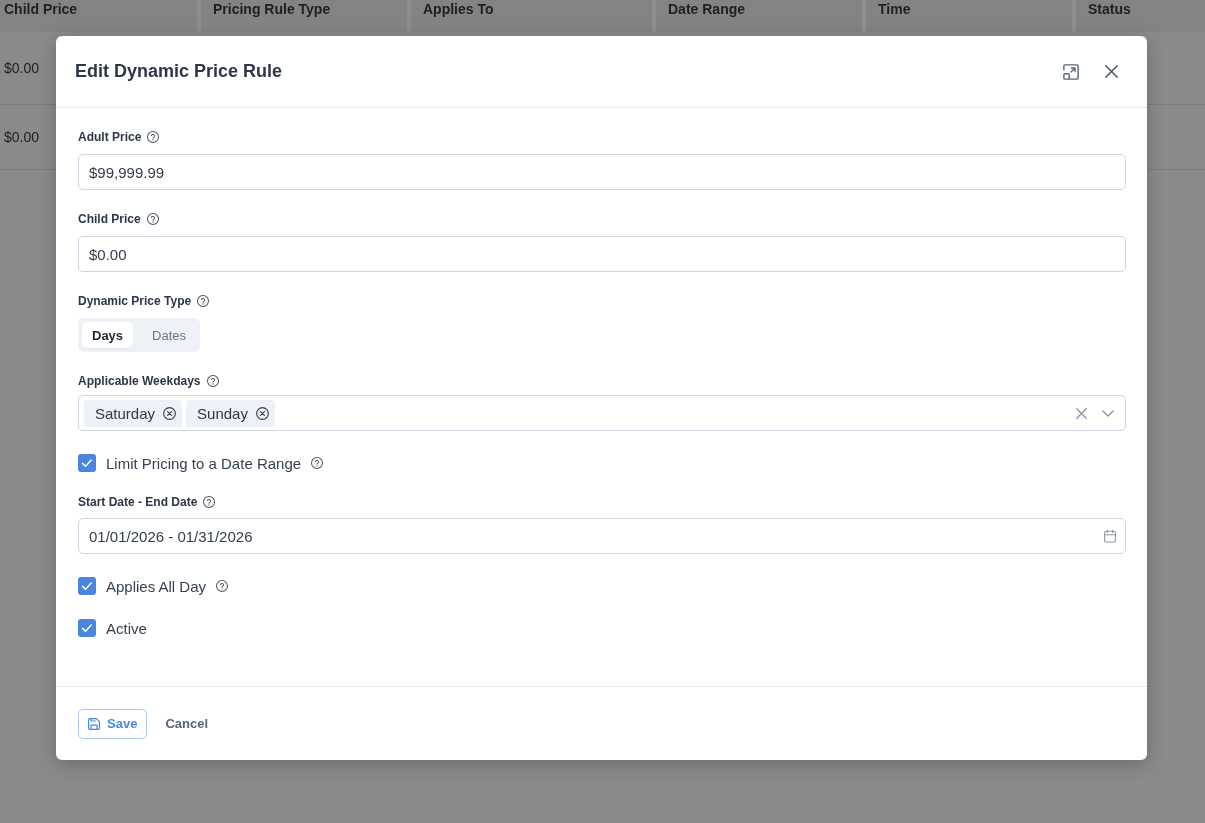 This screenshot has width=1205, height=823. What do you see at coordinates (139, 381) in the screenshot?
I see `field-label: Applicable Weekdays` at bounding box center [139, 381].